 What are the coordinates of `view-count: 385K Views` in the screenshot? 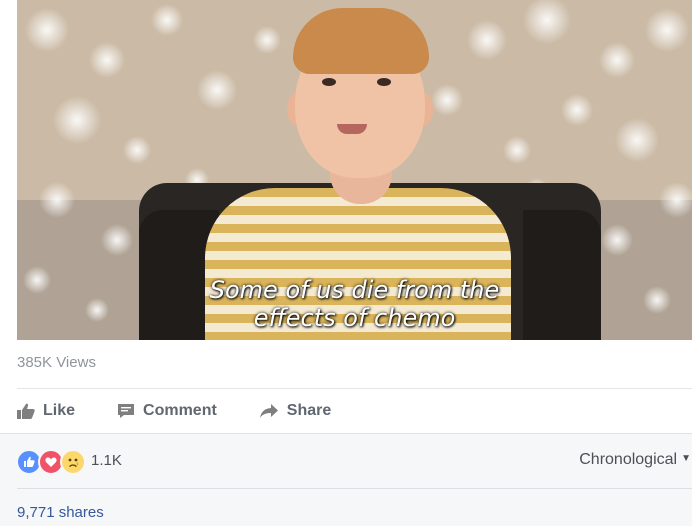 It's located at (56, 362).